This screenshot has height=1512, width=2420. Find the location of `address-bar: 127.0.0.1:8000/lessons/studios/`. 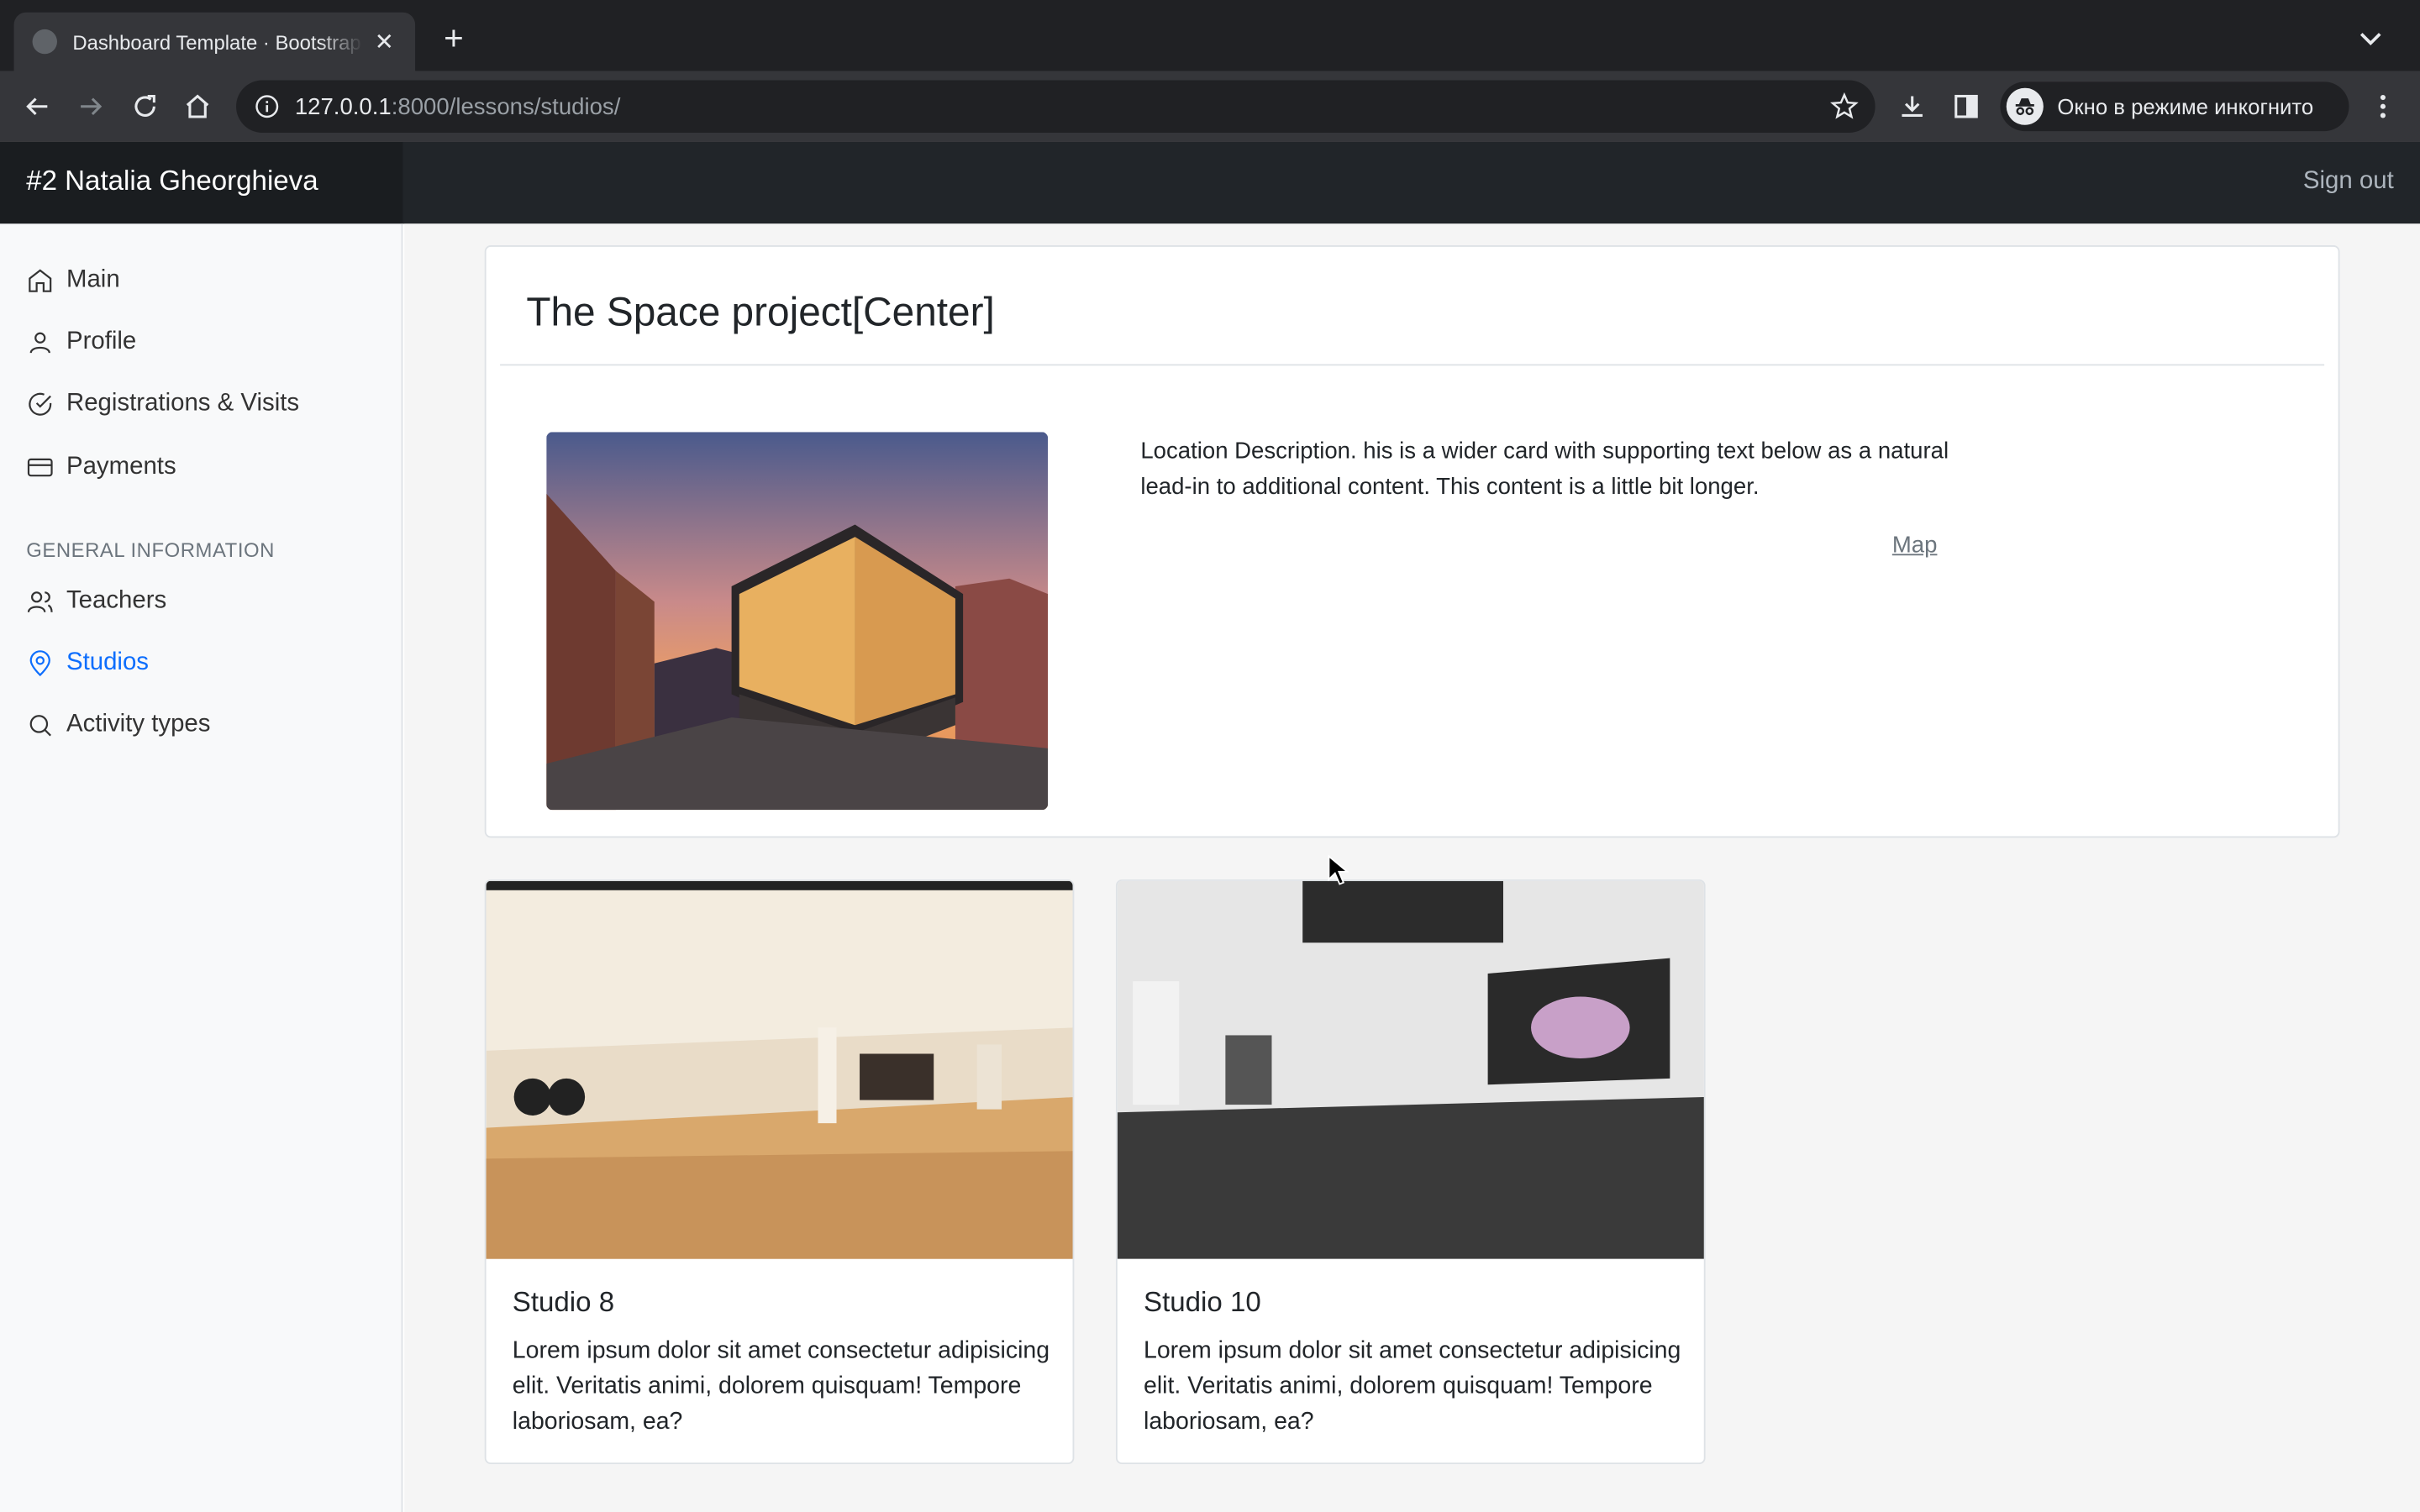

address-bar: 127.0.0.1:8000/lessons/studios/ is located at coordinates (1056, 106).